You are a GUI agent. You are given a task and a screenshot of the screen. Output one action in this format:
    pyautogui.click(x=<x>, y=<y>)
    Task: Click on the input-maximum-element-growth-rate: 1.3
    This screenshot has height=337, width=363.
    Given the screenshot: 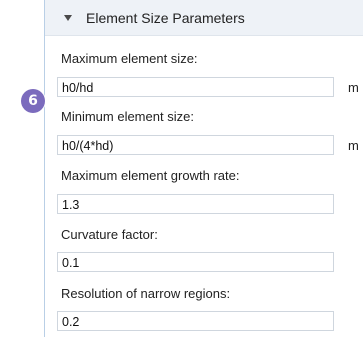 What is the action you would take?
    pyautogui.click(x=195, y=204)
    